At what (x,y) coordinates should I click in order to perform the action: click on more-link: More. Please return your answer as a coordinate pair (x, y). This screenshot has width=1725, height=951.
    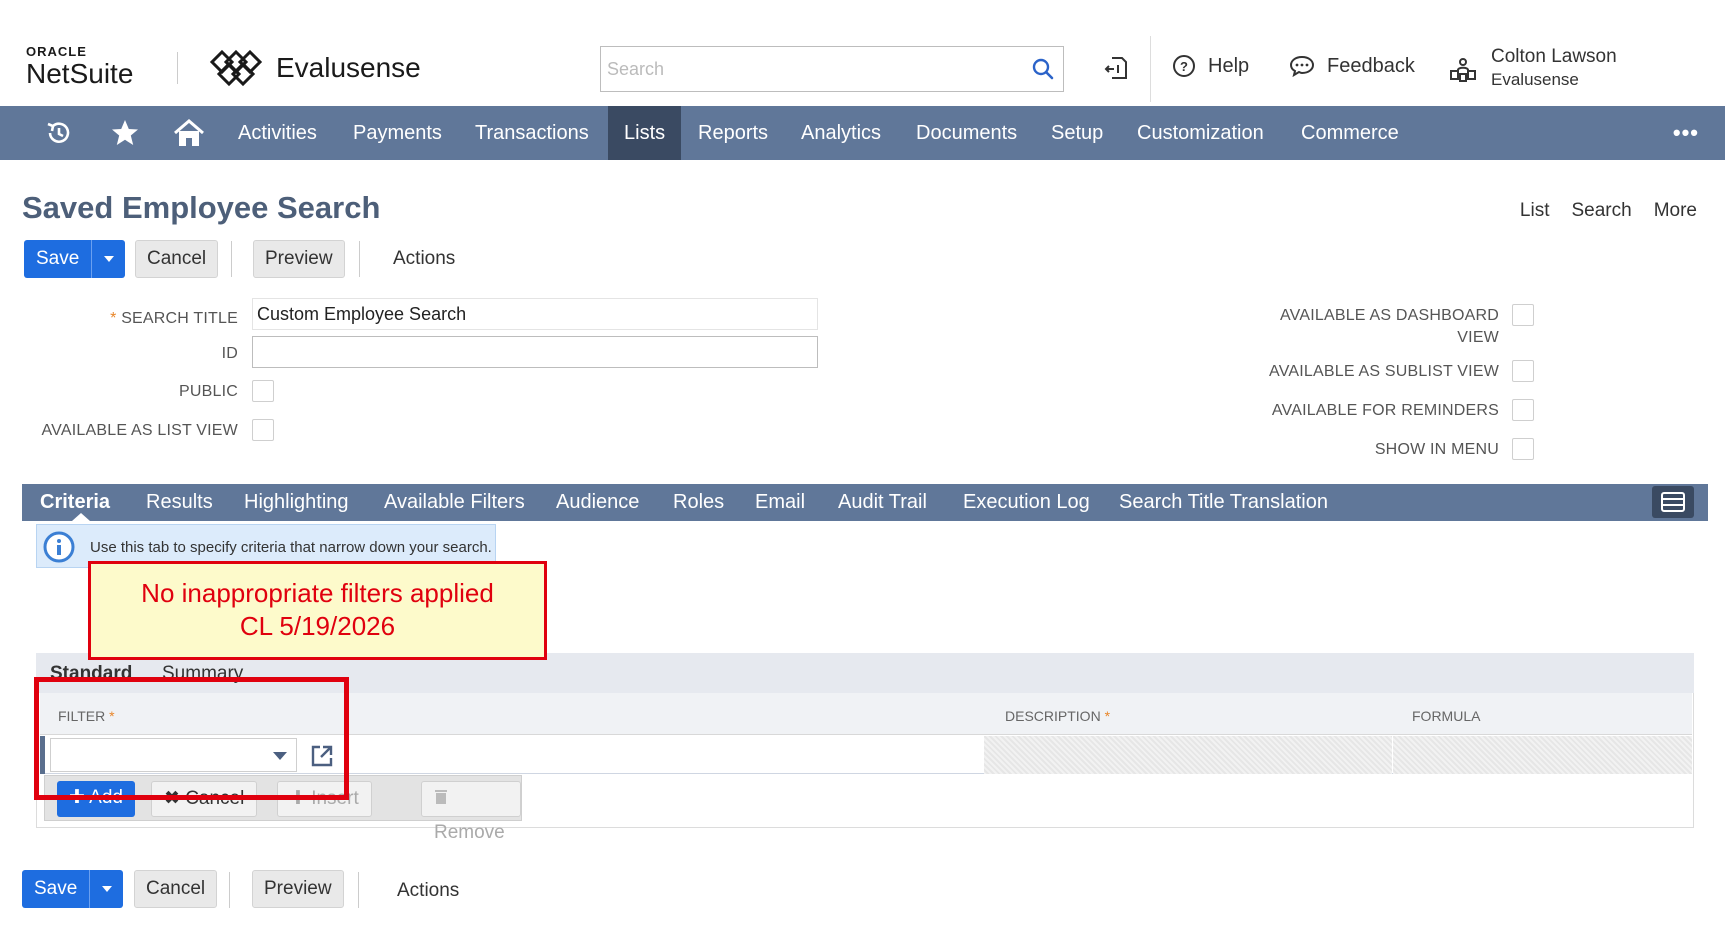
    Looking at the image, I should click on (1675, 211).